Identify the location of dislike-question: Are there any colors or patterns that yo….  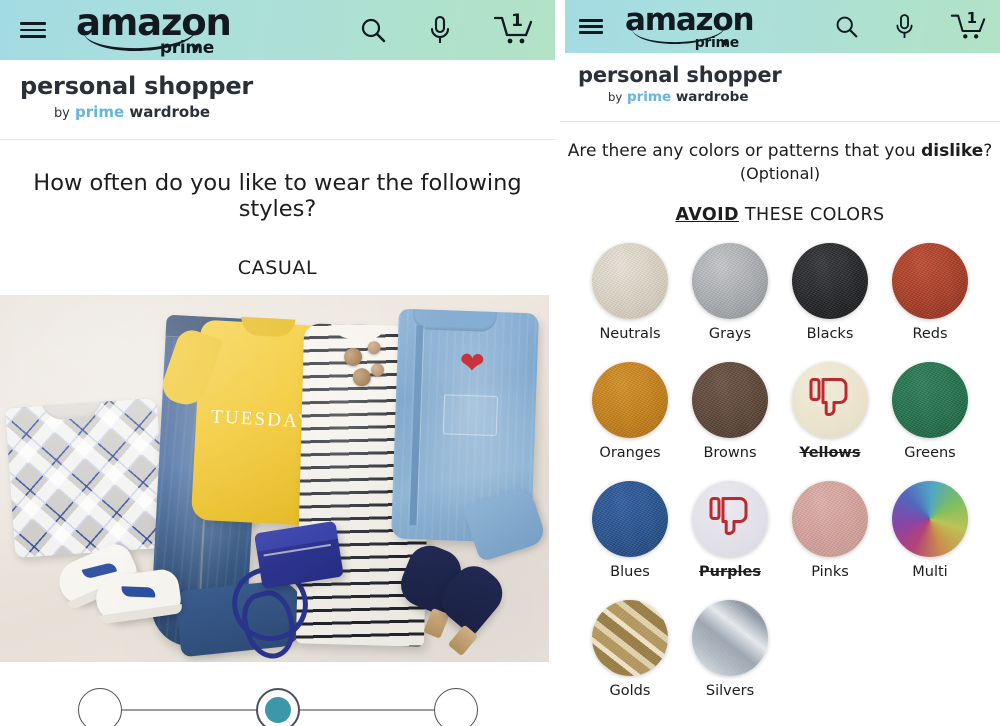
(780, 162).